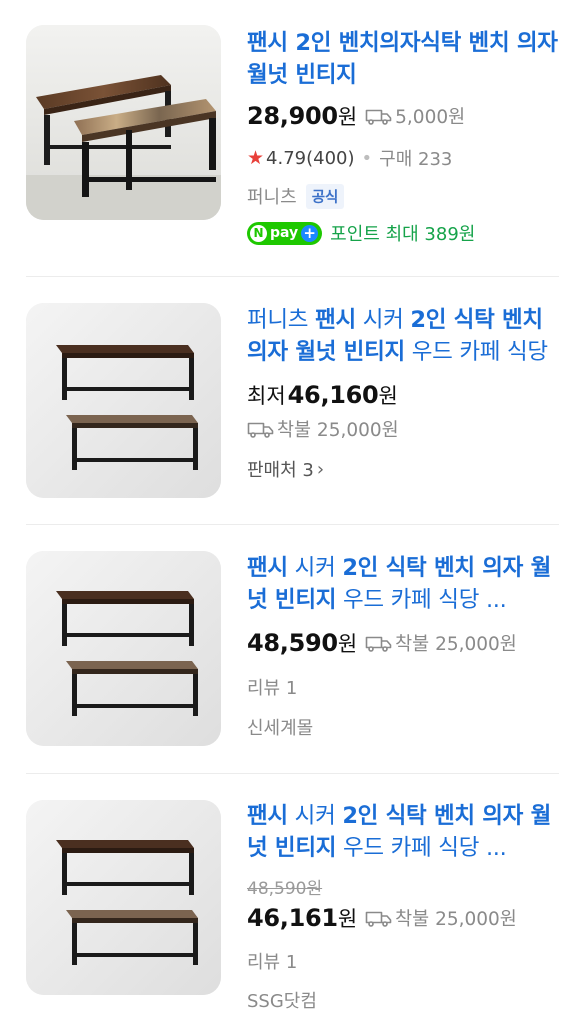  What do you see at coordinates (281, 320) in the screenshot?
I see `title-brand: 퍼니츠` at bounding box center [281, 320].